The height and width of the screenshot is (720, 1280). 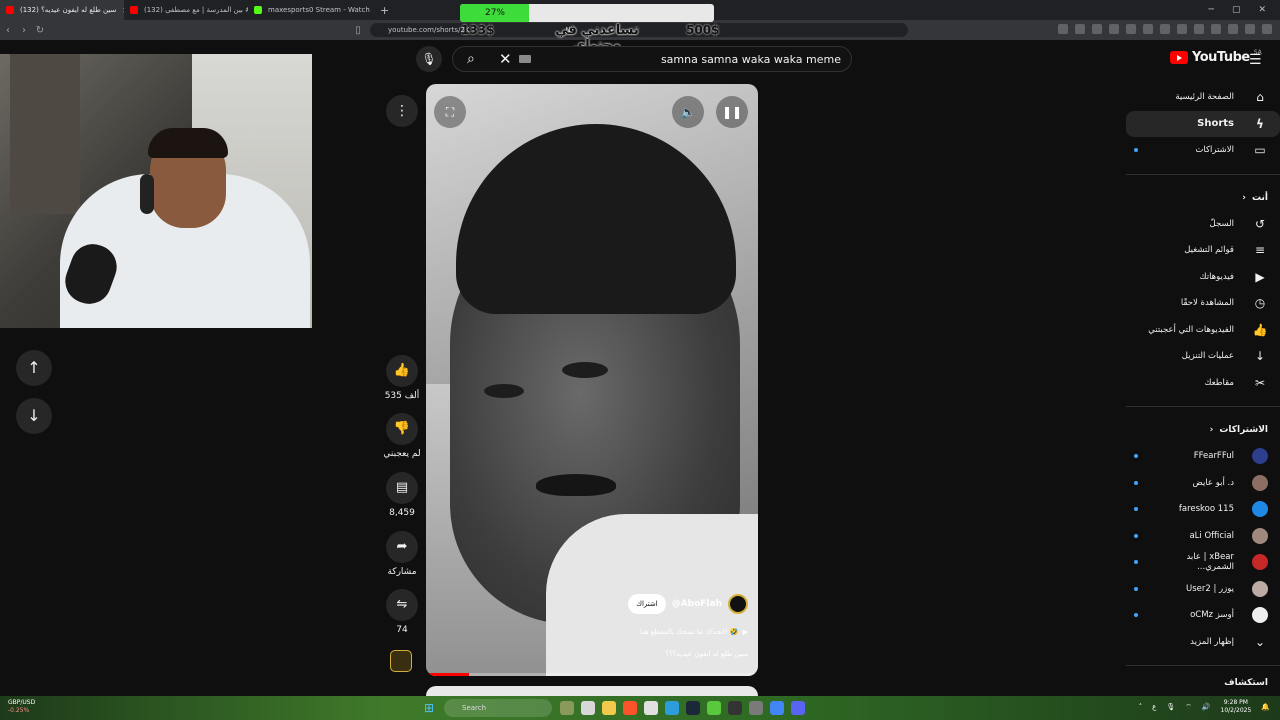 What do you see at coordinates (1260, 356) in the screenshot?
I see `downloads-icon: ↓` at bounding box center [1260, 356].